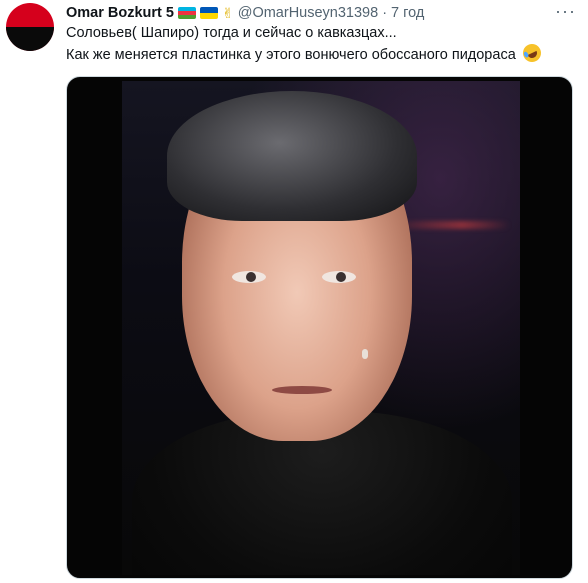  I want to click on lapel-mic, so click(365, 354).